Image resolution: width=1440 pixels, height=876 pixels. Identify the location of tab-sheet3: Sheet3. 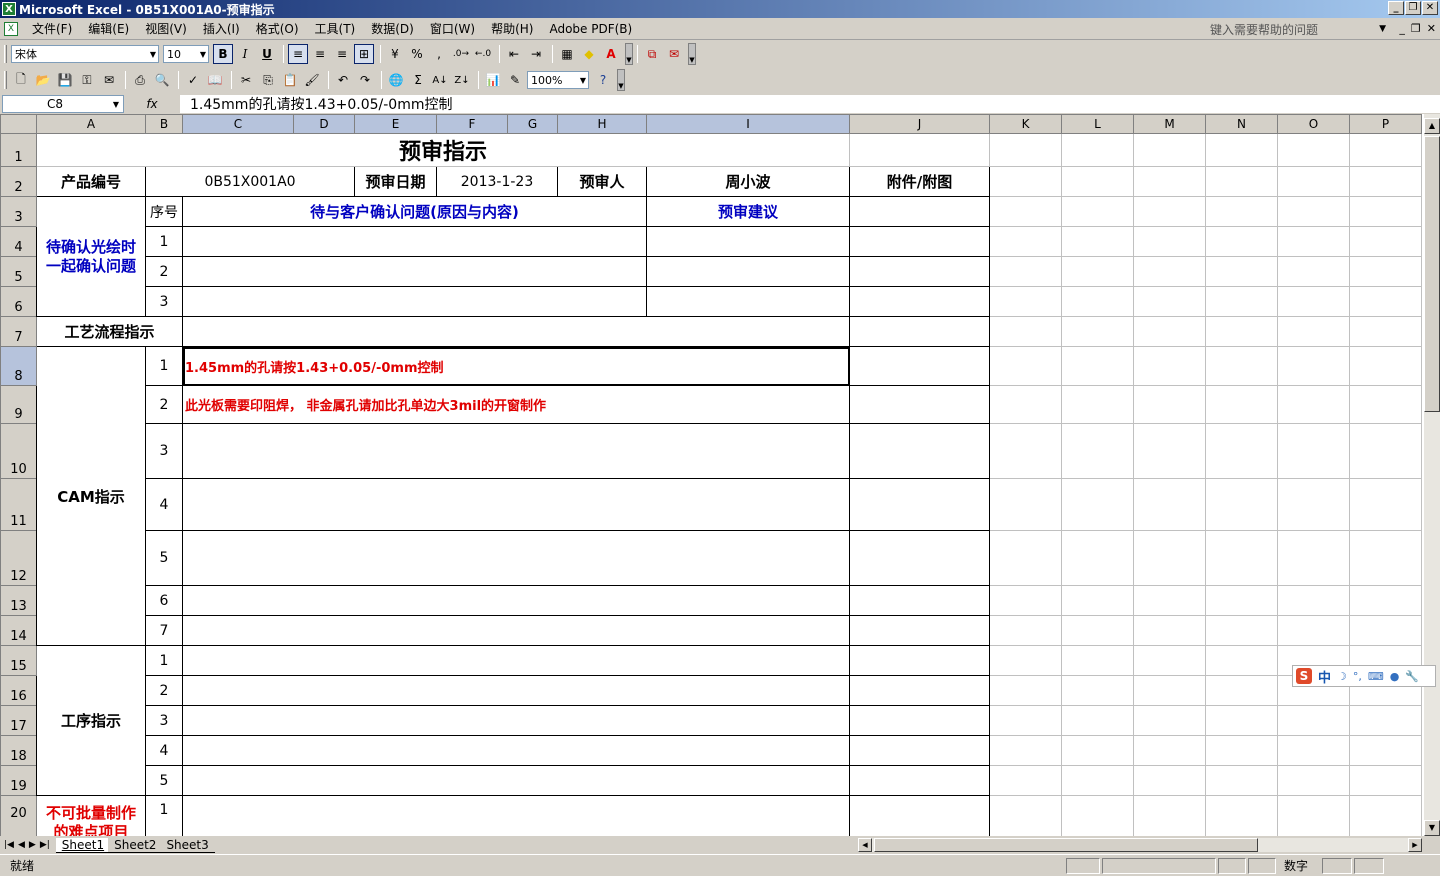
(187, 845).